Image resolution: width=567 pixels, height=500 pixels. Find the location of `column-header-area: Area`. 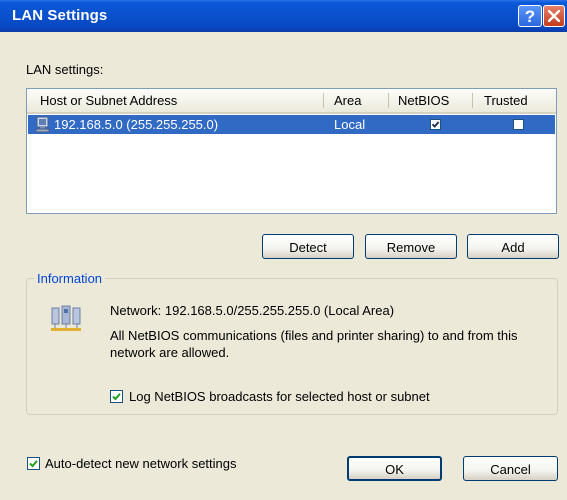

column-header-area: Area is located at coordinates (347, 100).